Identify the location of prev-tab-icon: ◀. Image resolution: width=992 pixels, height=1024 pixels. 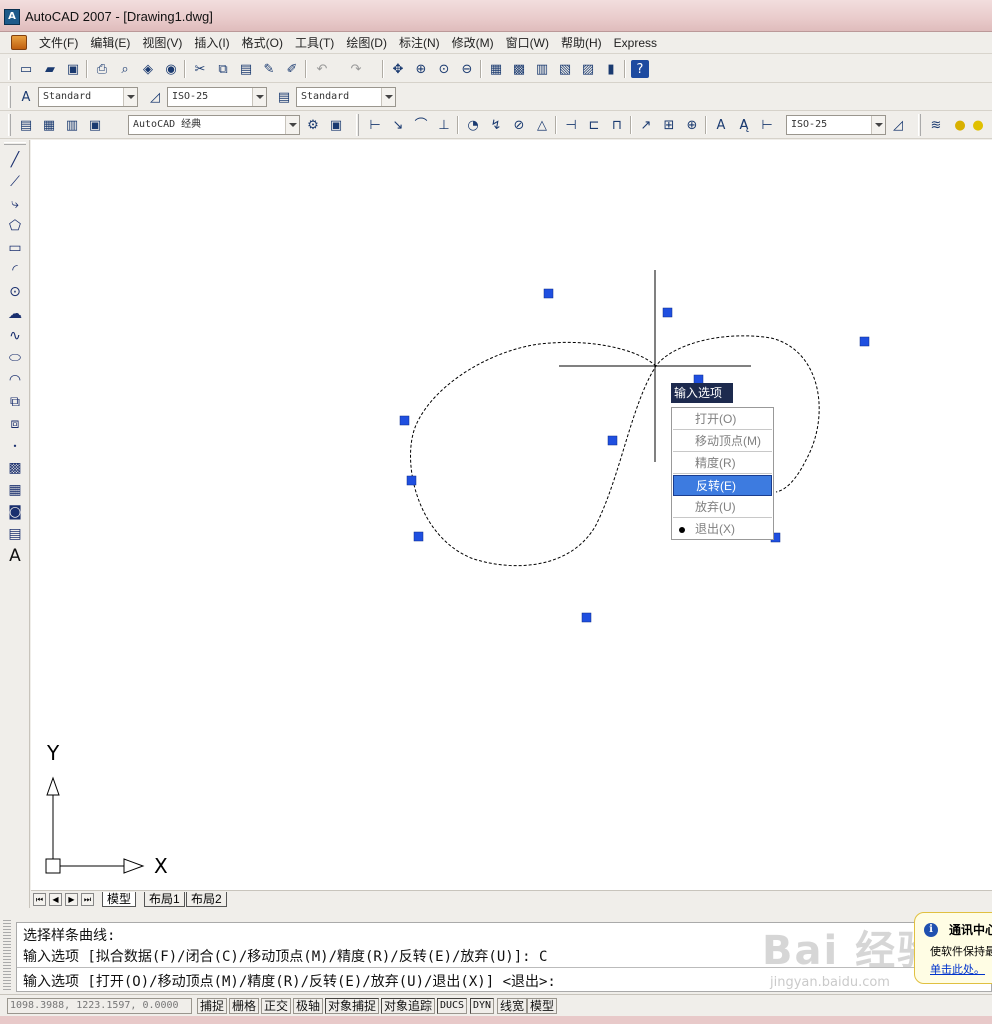
(55, 899).